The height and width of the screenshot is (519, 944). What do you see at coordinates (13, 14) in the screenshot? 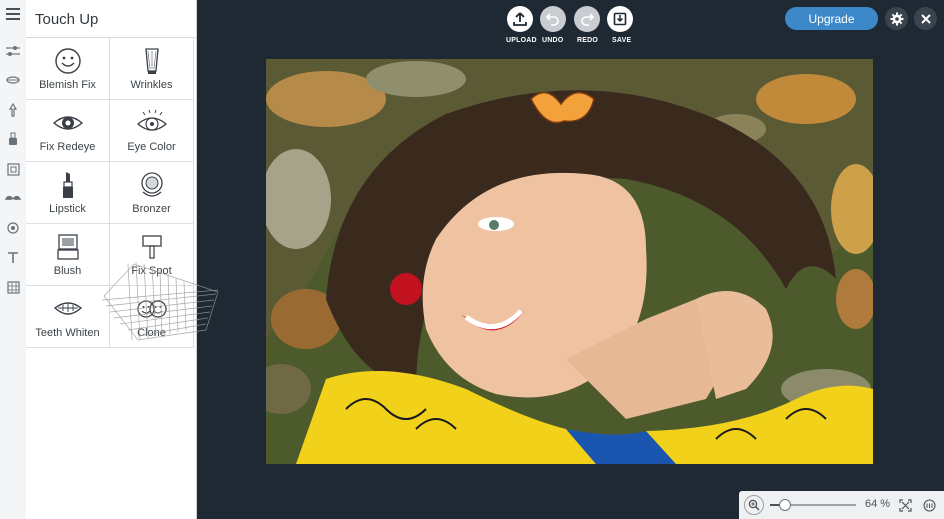
I see `menu-icon` at bounding box center [13, 14].